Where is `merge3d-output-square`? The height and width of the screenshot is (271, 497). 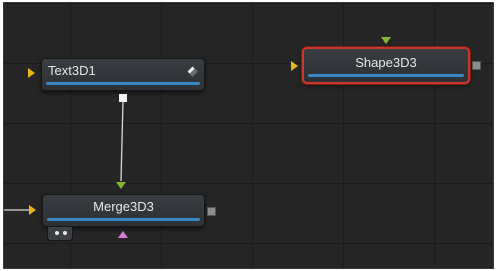
merge3d-output-square is located at coordinates (211, 211).